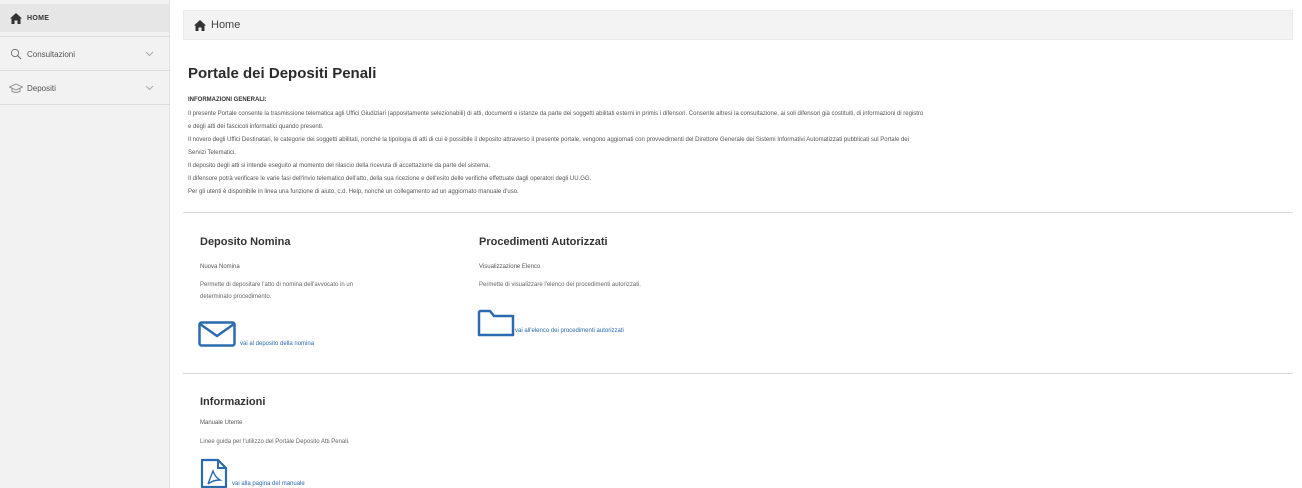  I want to click on page-title: Portale dei Depositi Penali, so click(282, 73).